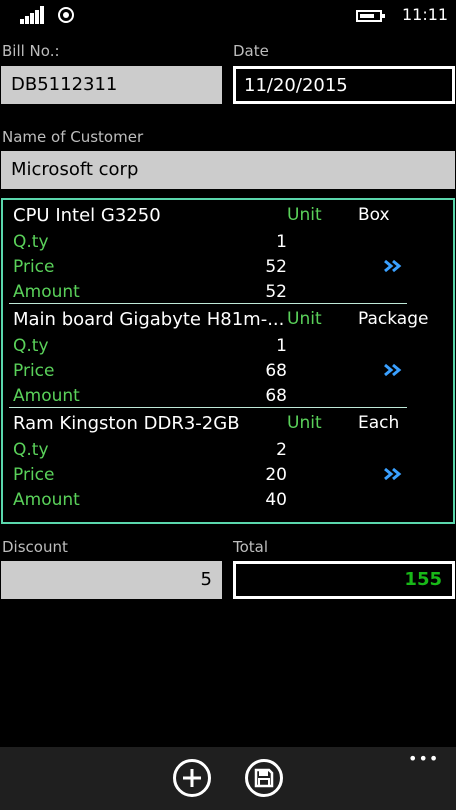  What do you see at coordinates (276, 500) in the screenshot?
I see `amount-value: 40` at bounding box center [276, 500].